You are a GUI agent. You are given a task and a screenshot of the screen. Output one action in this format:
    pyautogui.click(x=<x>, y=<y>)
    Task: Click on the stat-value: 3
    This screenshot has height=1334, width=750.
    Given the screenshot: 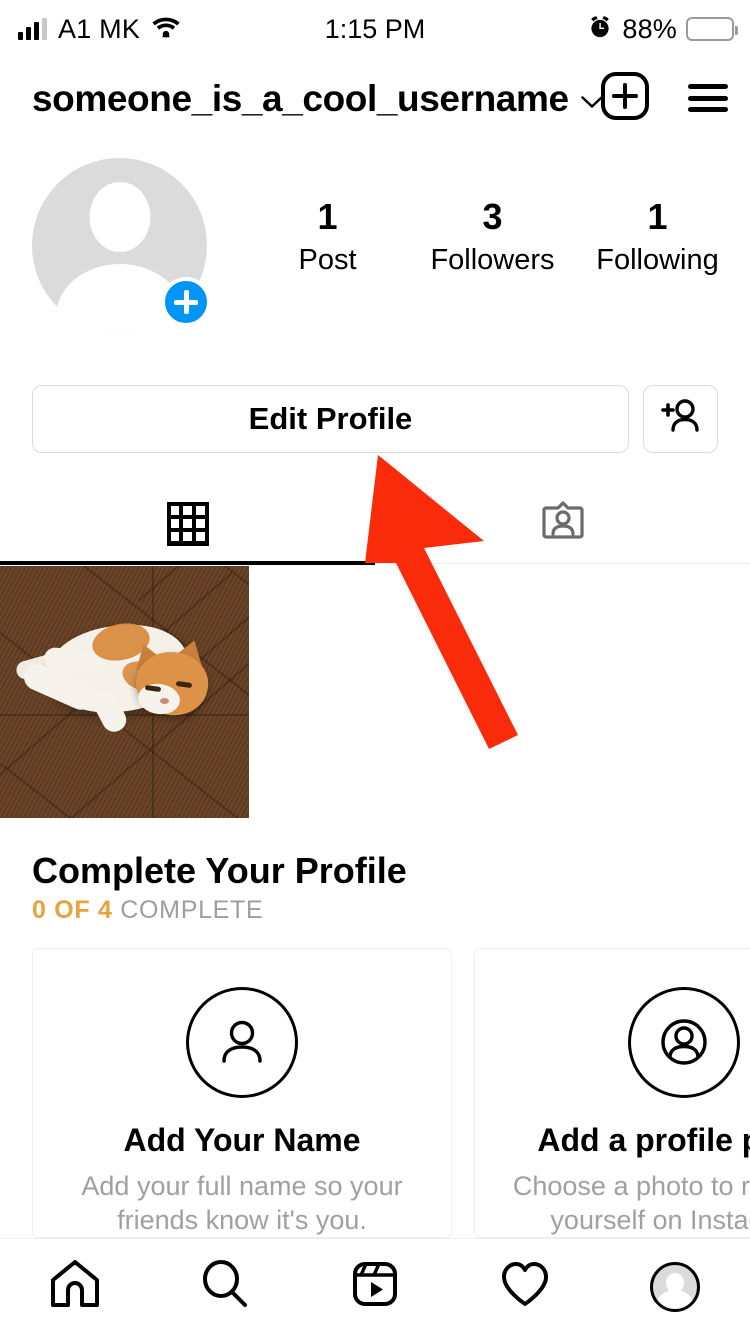 What is the action you would take?
    pyautogui.click(x=492, y=216)
    